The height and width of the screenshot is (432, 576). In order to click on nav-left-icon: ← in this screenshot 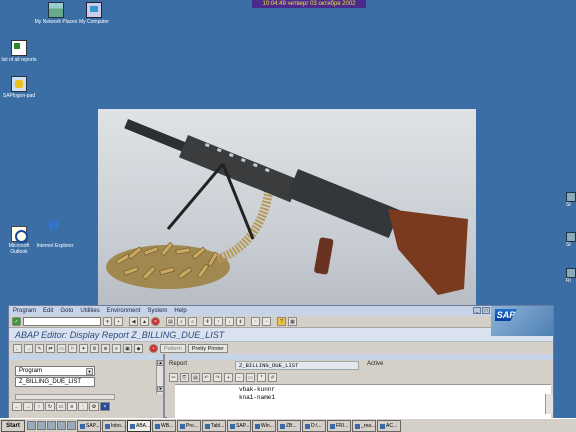, I will do `click(17, 406)`.